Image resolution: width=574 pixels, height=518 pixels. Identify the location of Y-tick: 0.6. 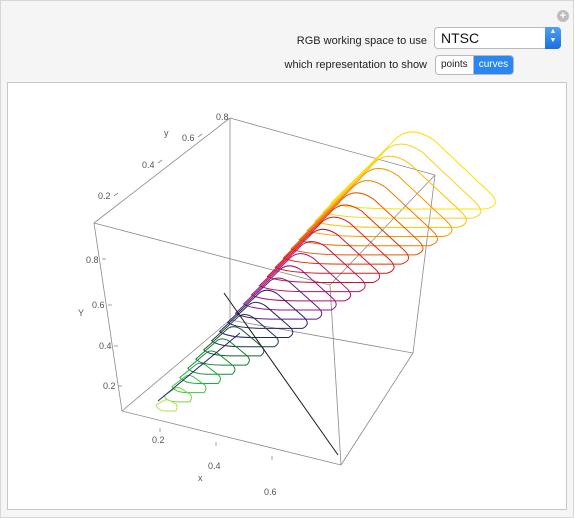
(98, 305).